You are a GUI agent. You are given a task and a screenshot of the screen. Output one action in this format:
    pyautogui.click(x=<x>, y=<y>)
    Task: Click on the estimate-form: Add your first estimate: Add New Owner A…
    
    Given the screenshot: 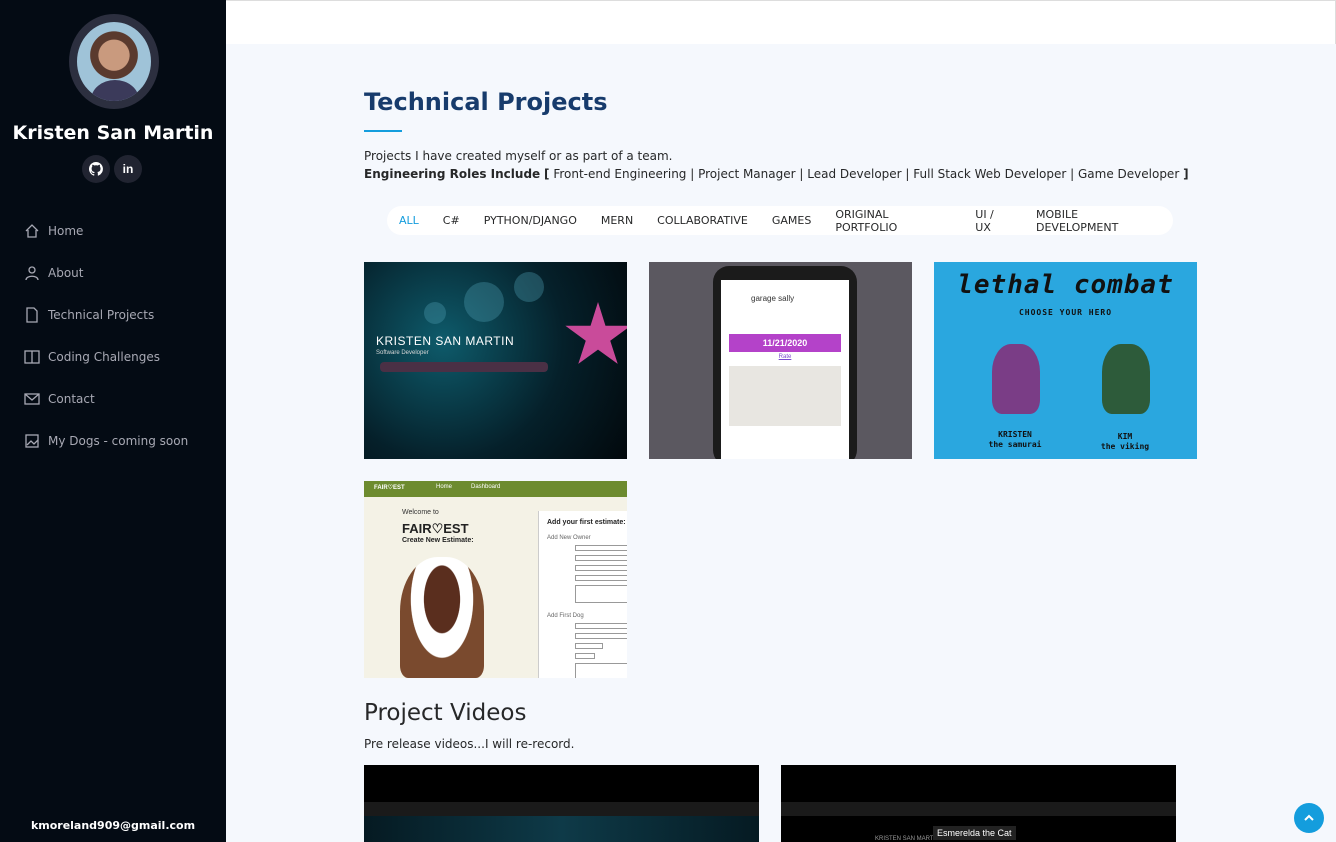 What is the action you would take?
    pyautogui.click(x=582, y=594)
    